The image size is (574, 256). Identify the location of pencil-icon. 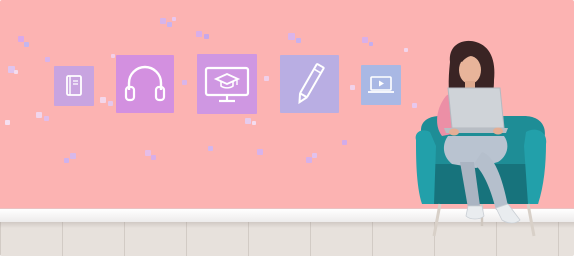
(309, 84).